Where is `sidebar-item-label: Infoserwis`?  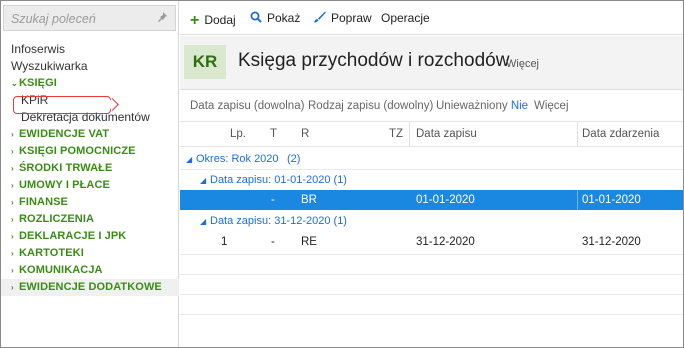 sidebar-item-label: Infoserwis is located at coordinates (38, 49).